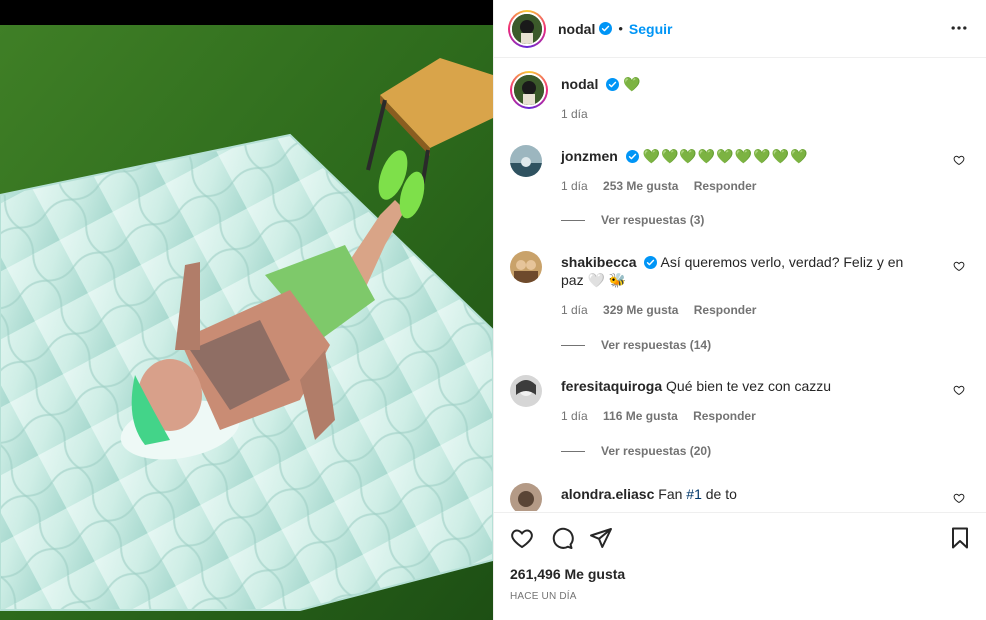 This screenshot has height=620, width=986. I want to click on caption-username: nodal, so click(579, 84).